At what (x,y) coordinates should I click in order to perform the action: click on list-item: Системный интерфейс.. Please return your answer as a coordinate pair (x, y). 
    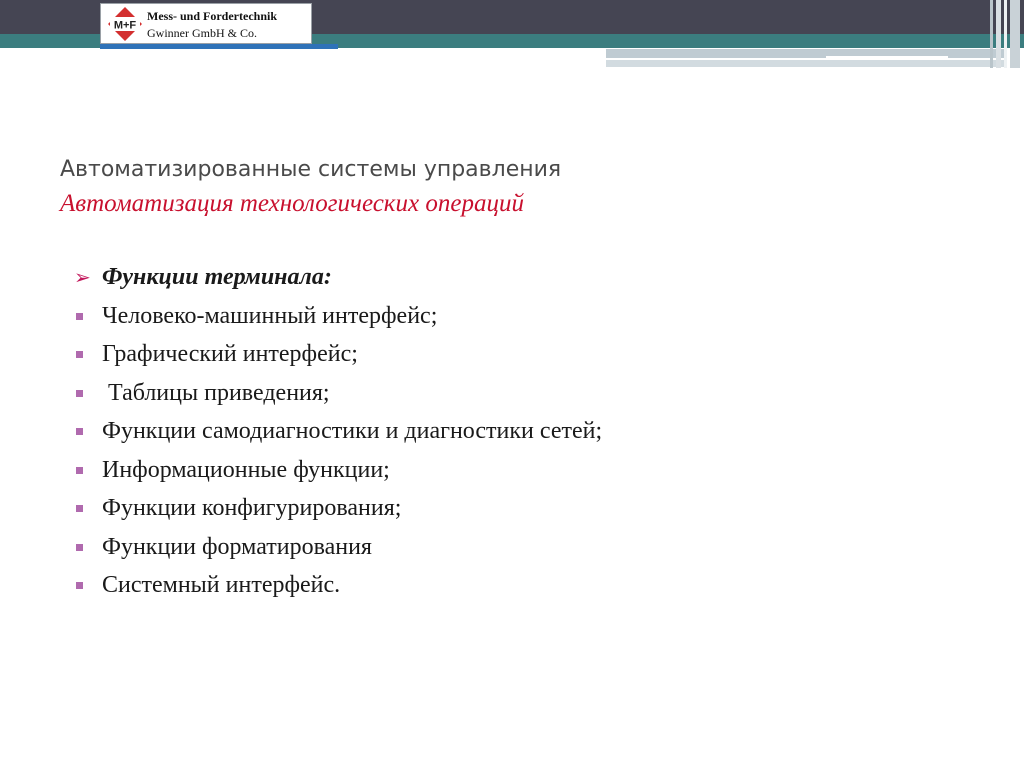
    Looking at the image, I should click on (338, 585).